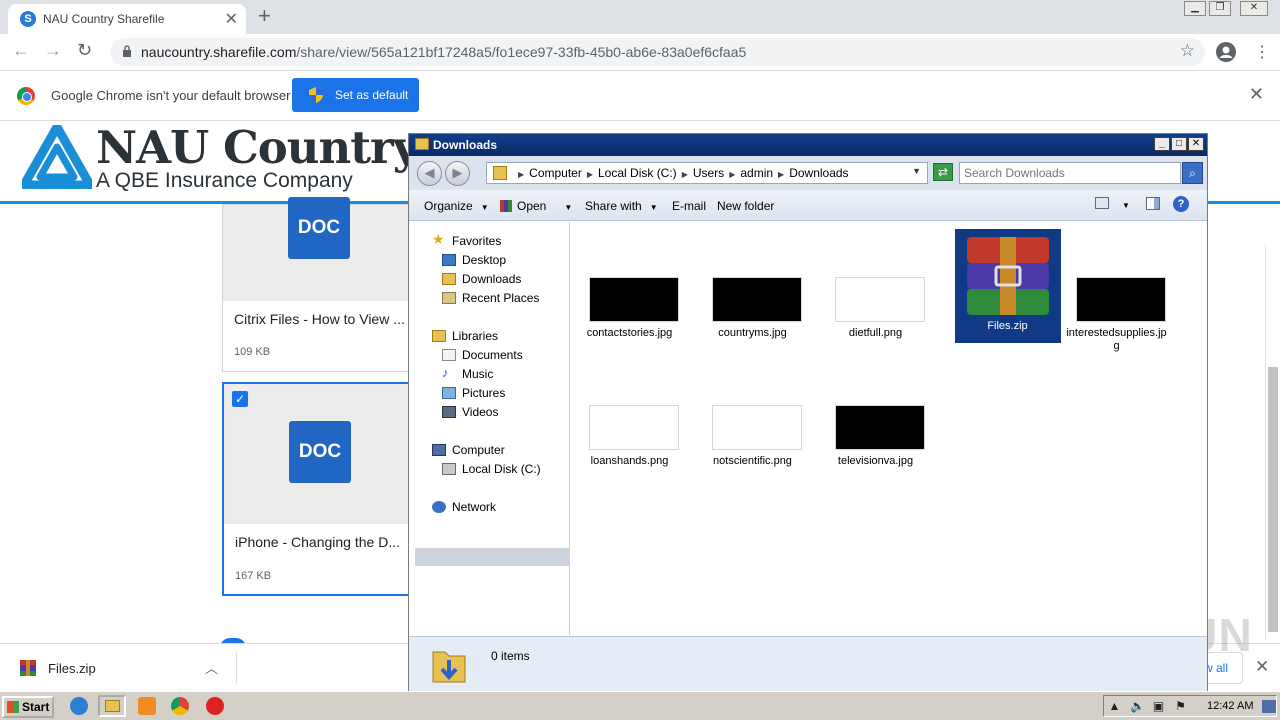 This screenshot has width=1280, height=720. I want to click on explorer-forward-icon: ▶, so click(457, 173).